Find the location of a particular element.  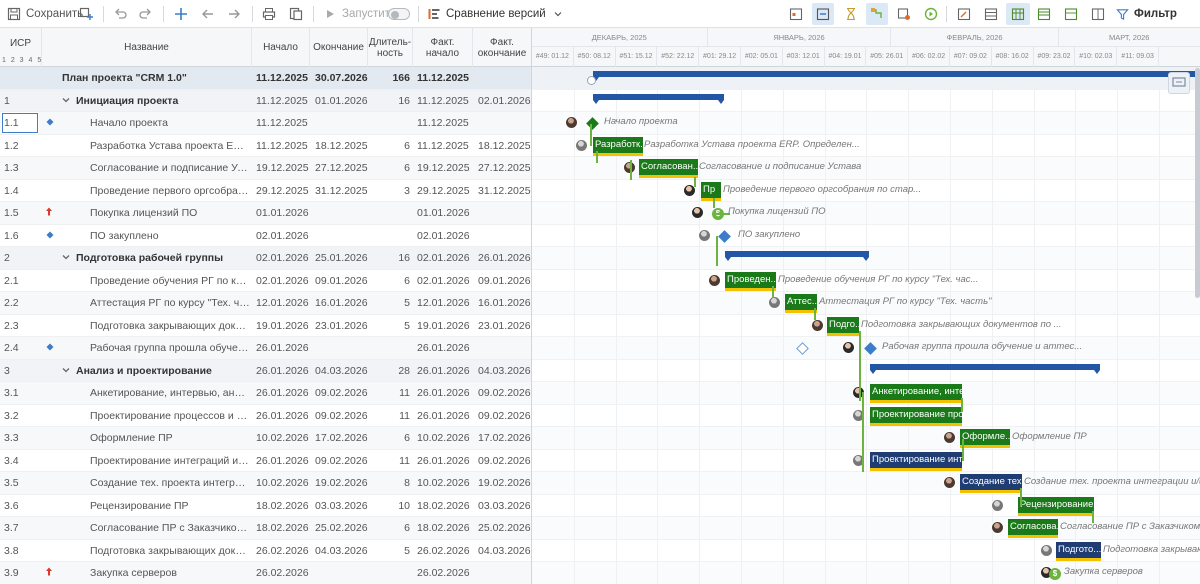

vertical-scrollbar is located at coordinates (1197, 183).